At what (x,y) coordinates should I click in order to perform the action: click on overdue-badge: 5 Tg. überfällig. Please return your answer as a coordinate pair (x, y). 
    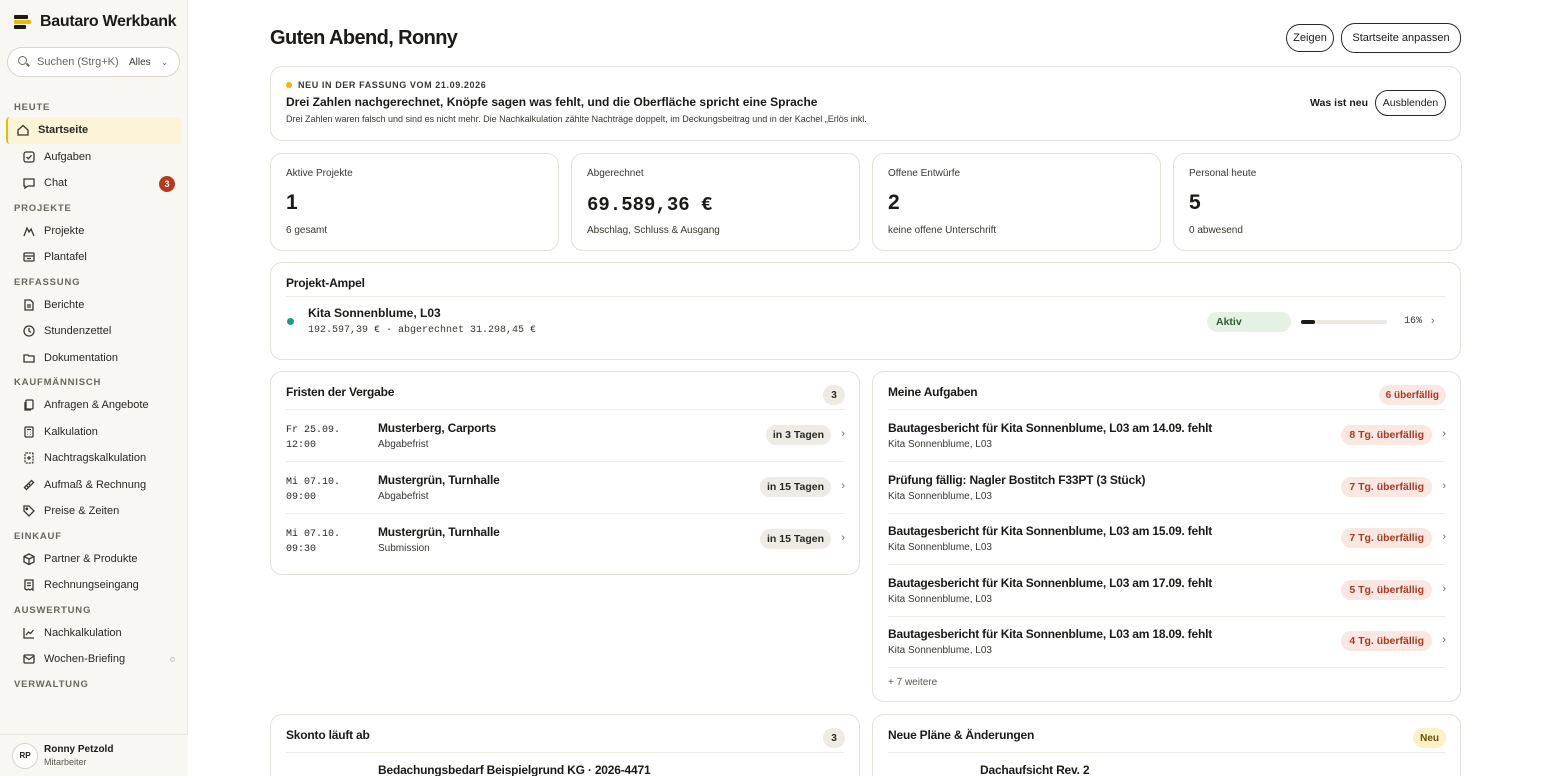
    Looking at the image, I should click on (1386, 589).